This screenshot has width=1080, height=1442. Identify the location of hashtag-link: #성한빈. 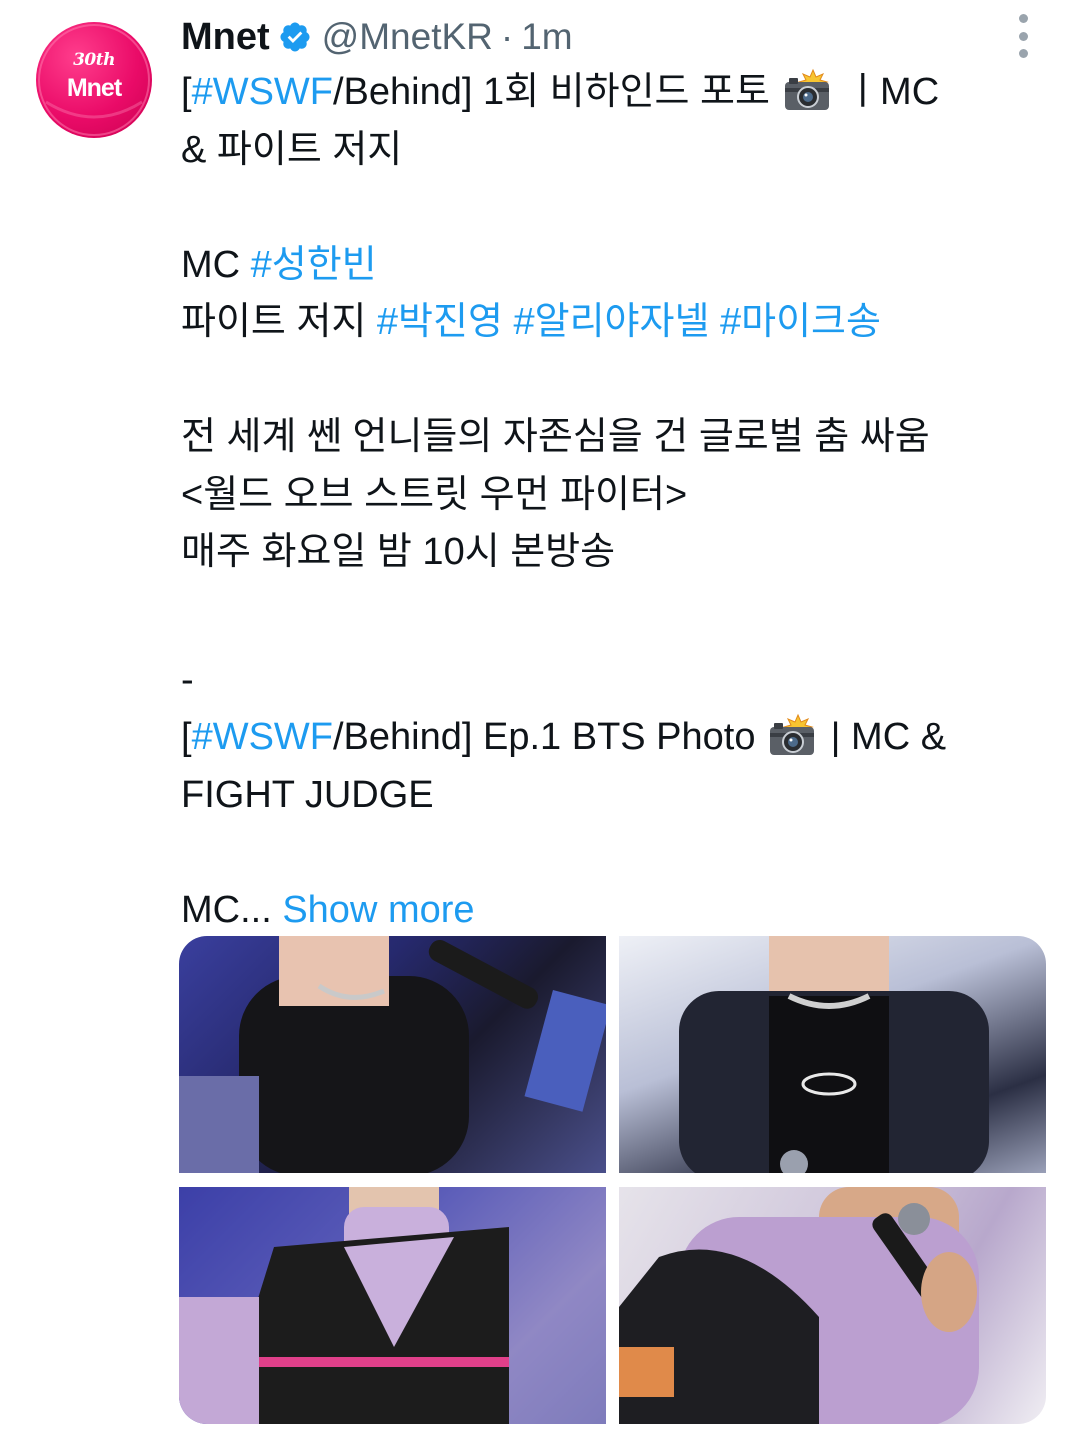
(314, 265).